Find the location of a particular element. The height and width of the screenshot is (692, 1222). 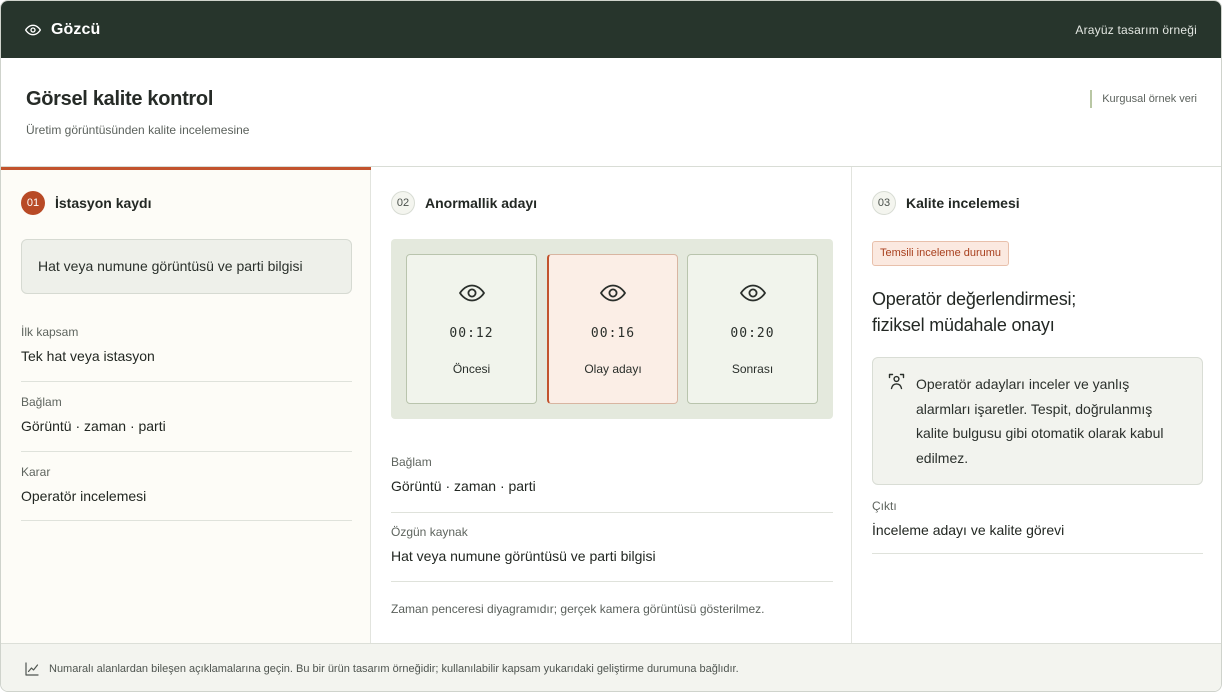

person-icon is located at coordinates (896, 381).